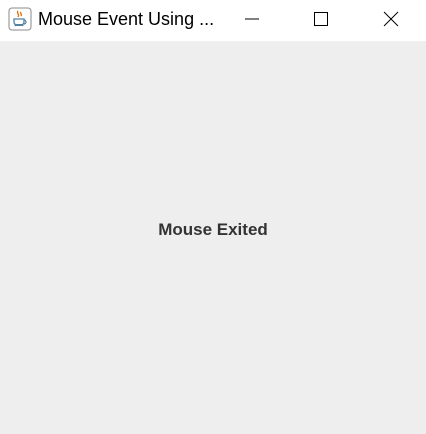 This screenshot has height=434, width=426. I want to click on java-coffee-cup-icon, so click(20, 19).